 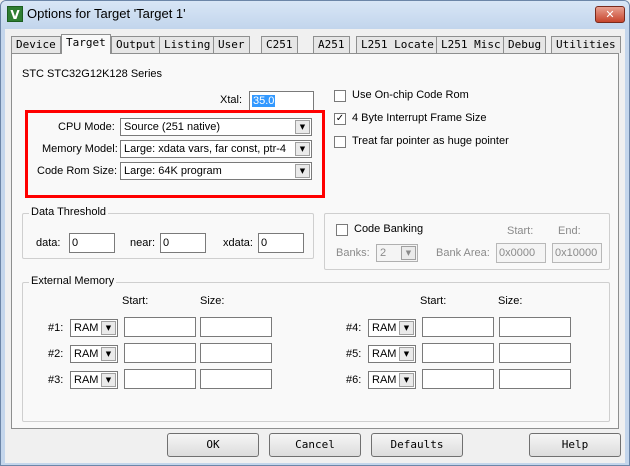 What do you see at coordinates (36, 44) in the screenshot?
I see `tab-device: Device` at bounding box center [36, 44].